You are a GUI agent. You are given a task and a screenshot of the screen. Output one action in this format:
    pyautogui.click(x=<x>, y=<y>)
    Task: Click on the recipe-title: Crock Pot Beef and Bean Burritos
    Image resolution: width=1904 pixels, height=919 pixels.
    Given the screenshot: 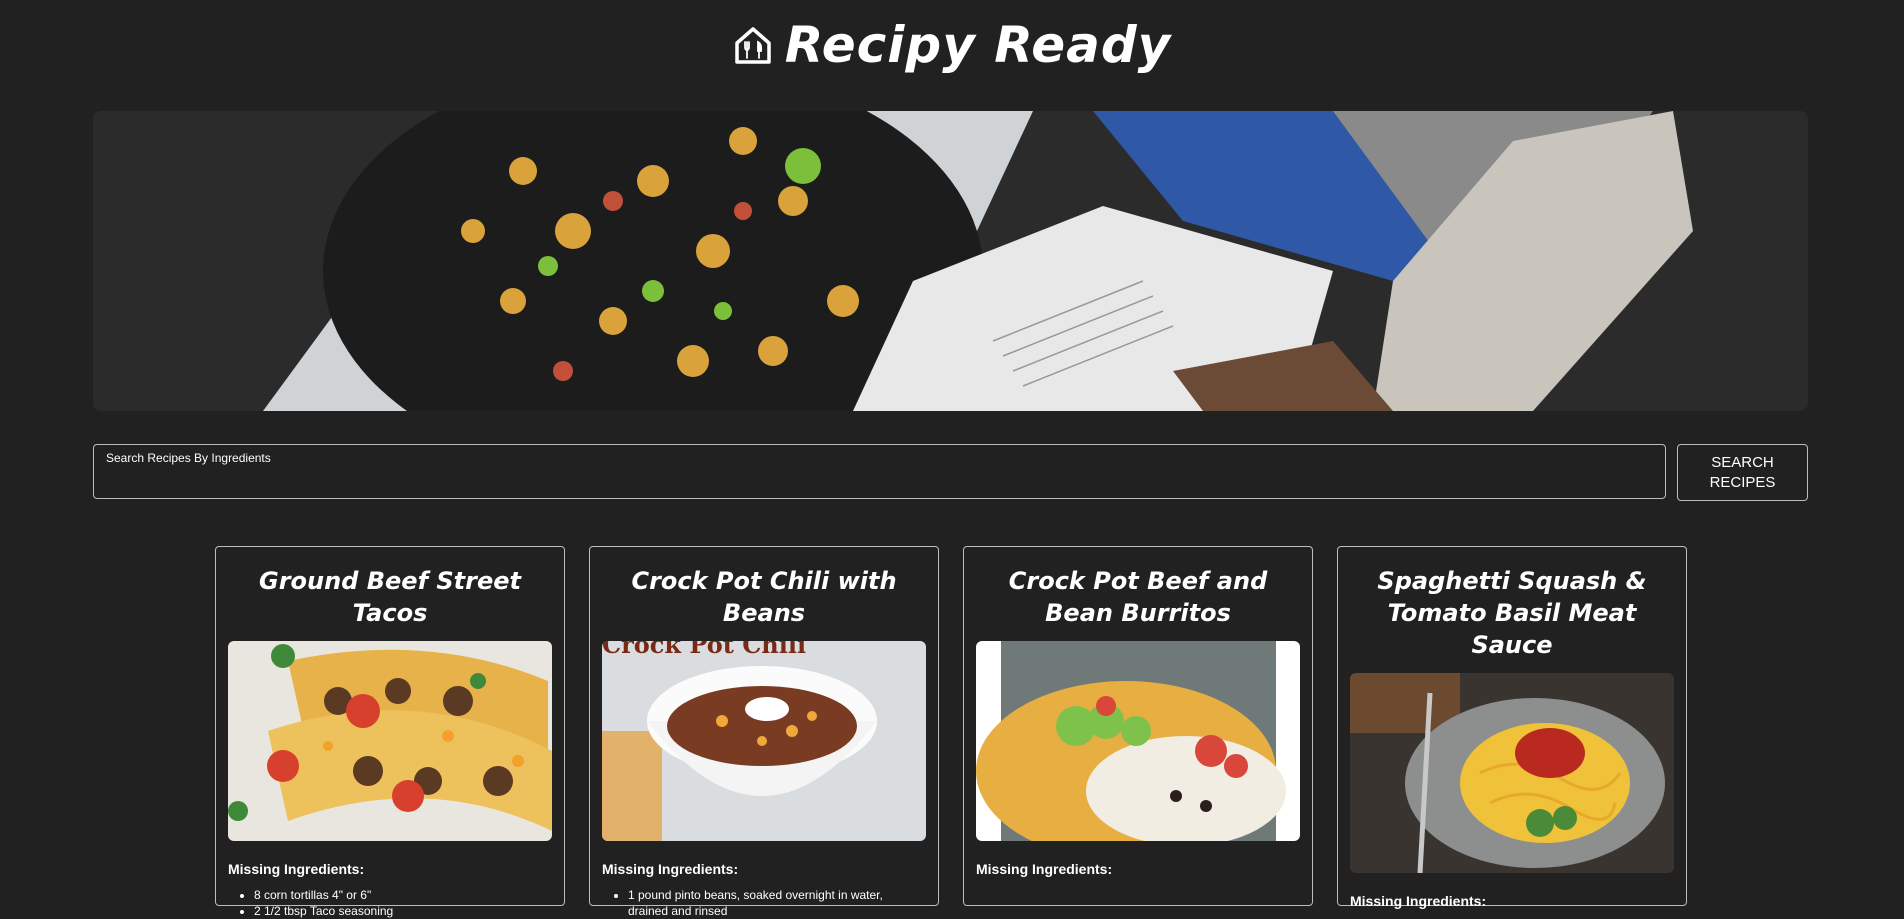 What is the action you would take?
    pyautogui.click(x=1138, y=597)
    